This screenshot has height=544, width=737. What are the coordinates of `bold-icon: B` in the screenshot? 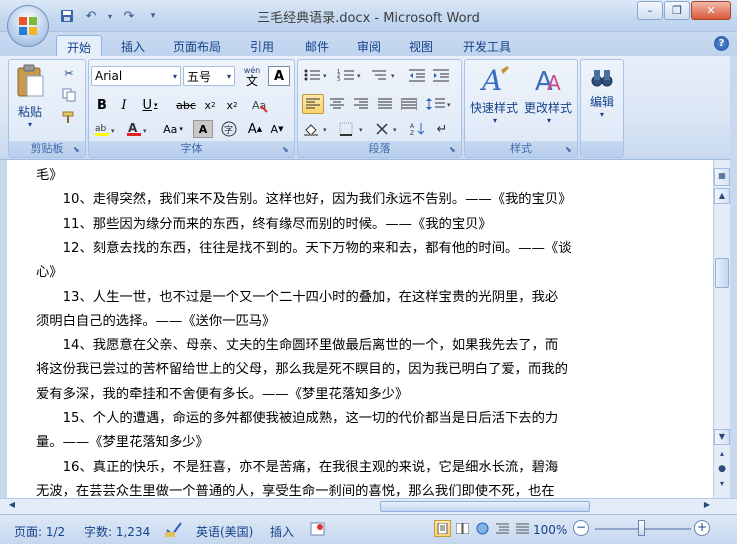 It's located at (102, 105).